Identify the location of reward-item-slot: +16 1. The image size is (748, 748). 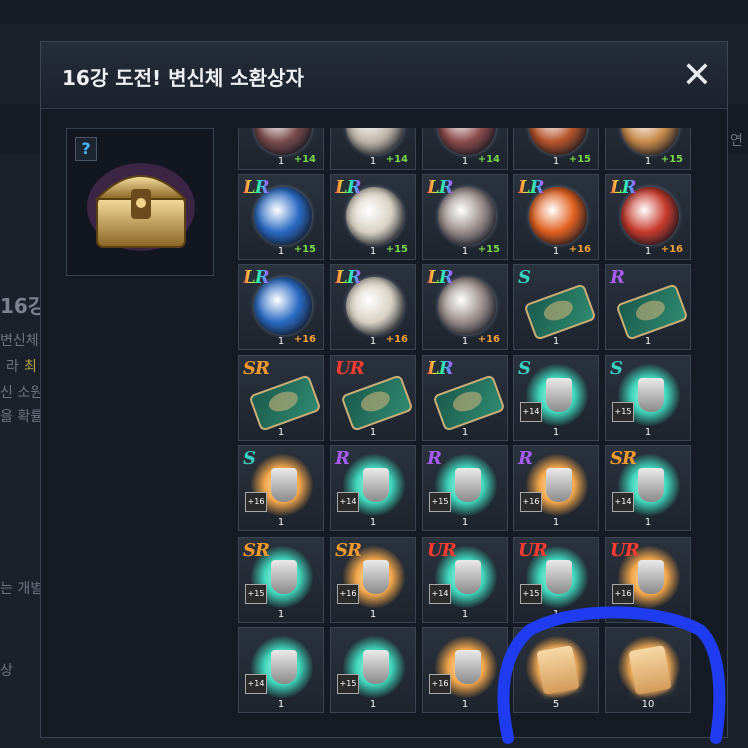
(465, 670).